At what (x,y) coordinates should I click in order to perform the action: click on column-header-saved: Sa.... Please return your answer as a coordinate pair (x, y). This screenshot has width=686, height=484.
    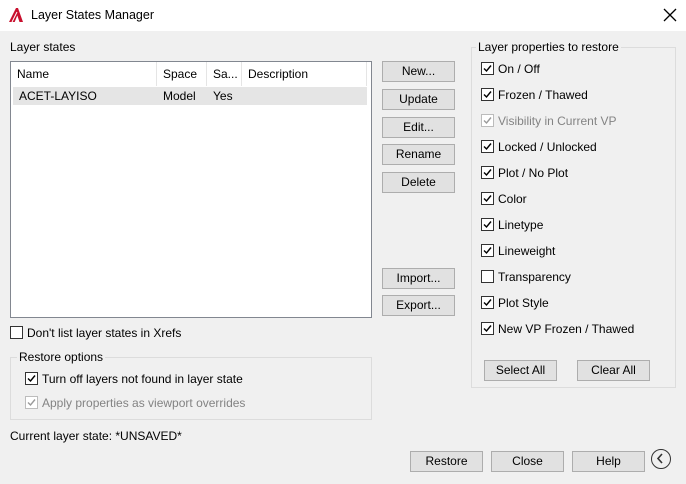
    Looking at the image, I should click on (224, 74).